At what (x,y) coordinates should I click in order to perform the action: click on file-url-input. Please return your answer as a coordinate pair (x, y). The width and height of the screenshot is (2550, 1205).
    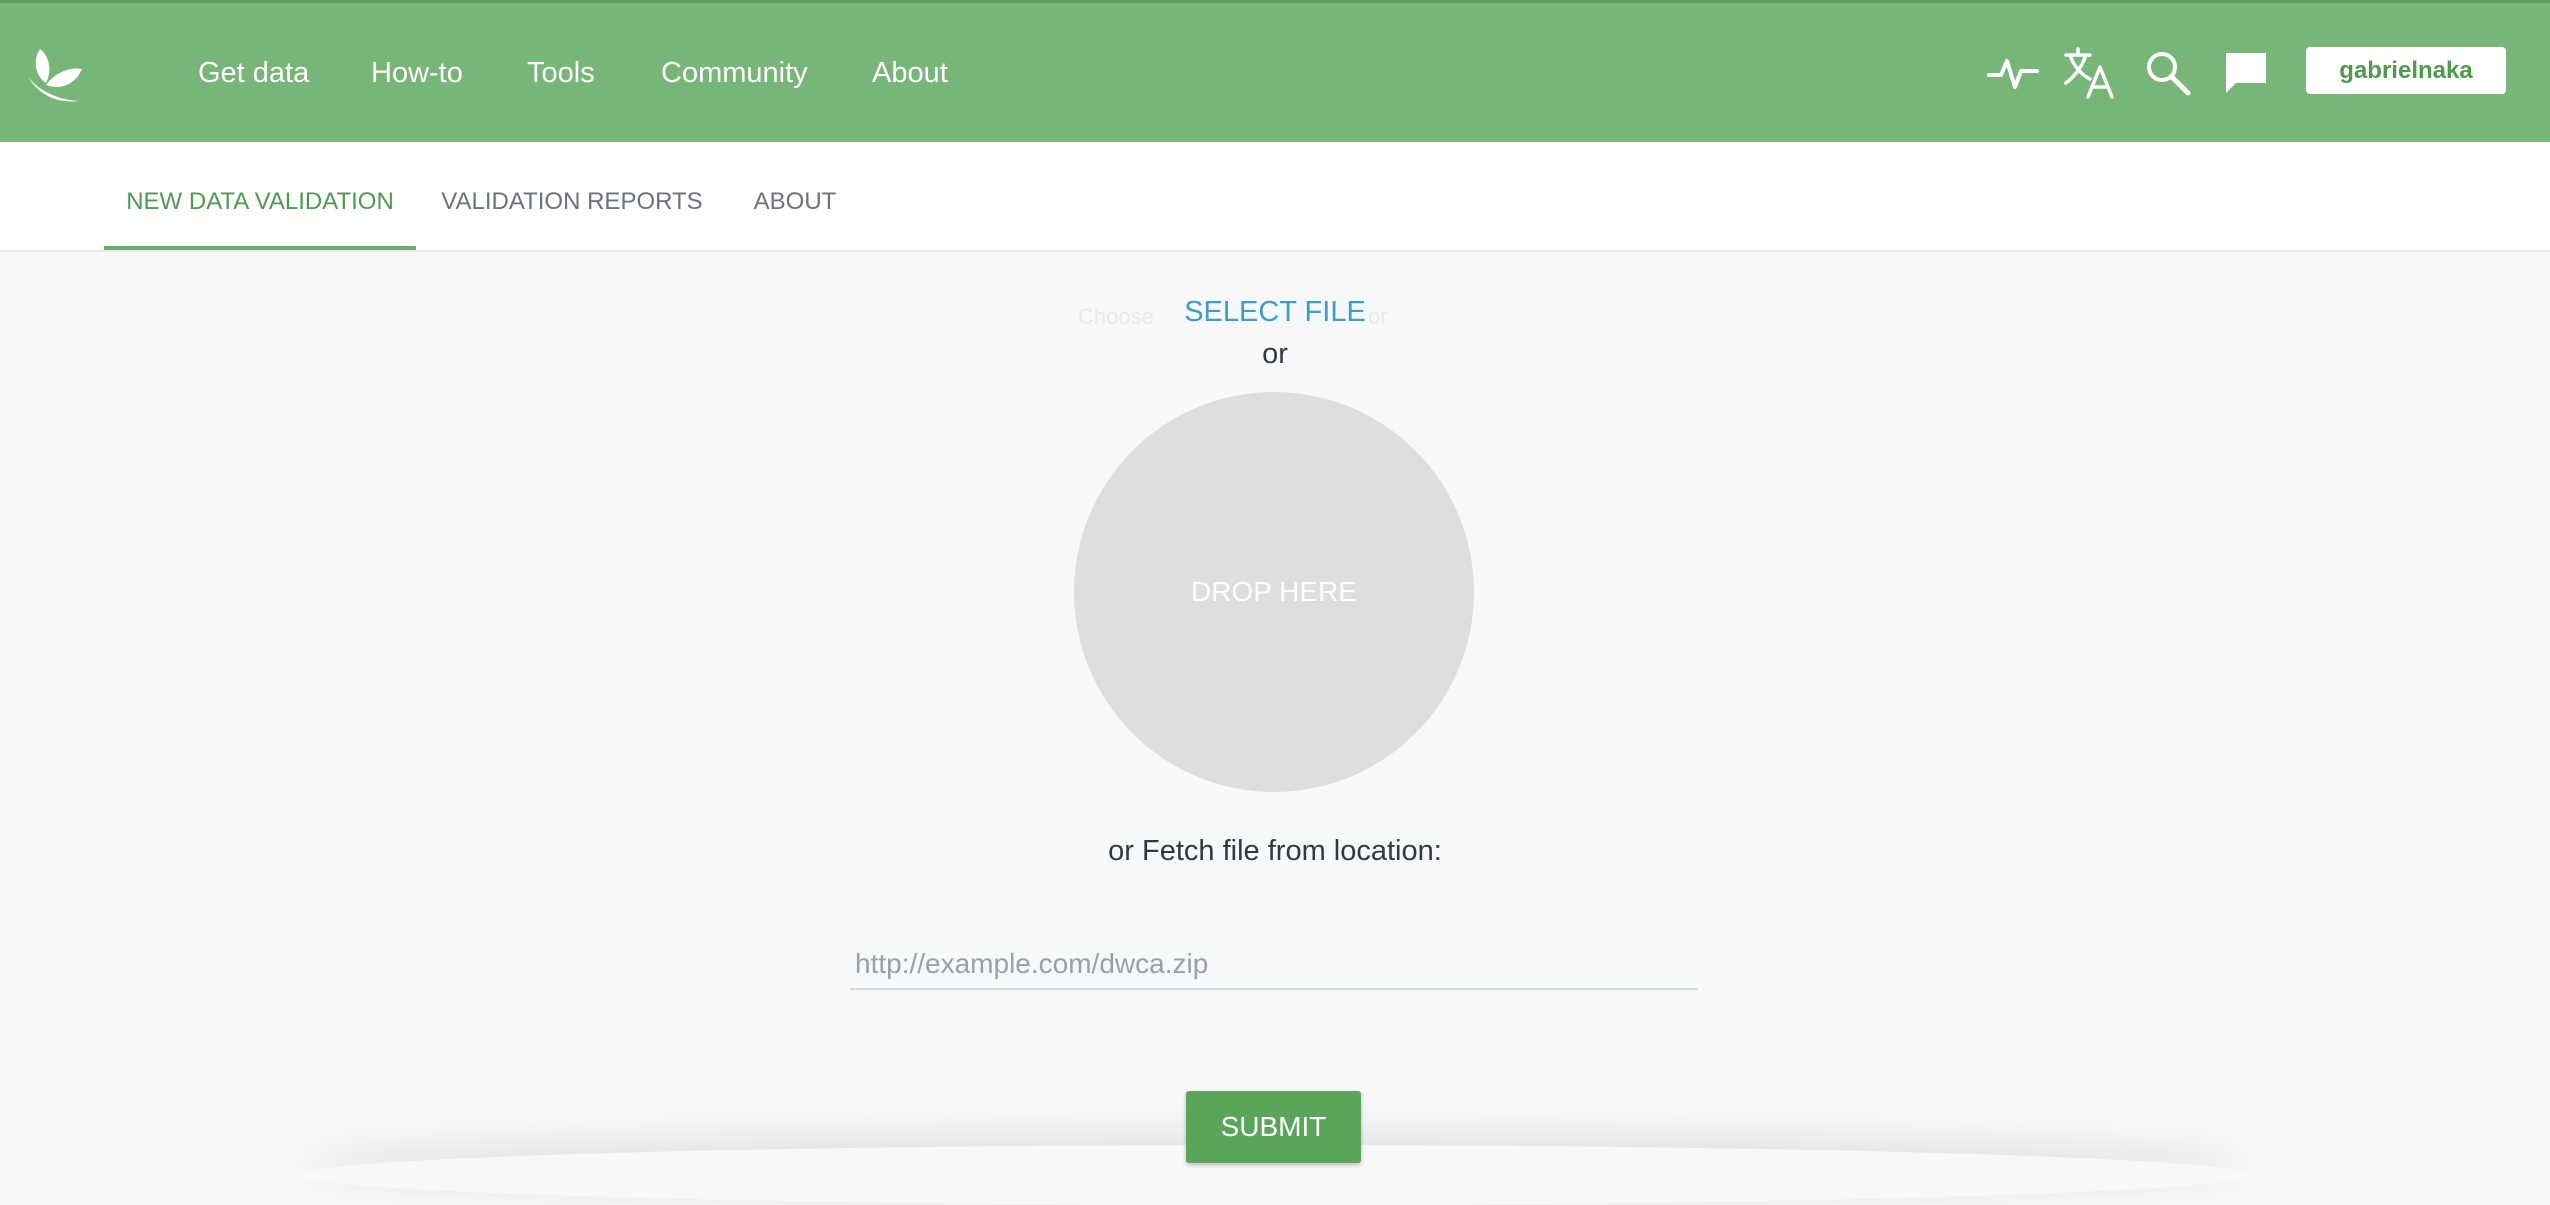
    Looking at the image, I should click on (1274, 965).